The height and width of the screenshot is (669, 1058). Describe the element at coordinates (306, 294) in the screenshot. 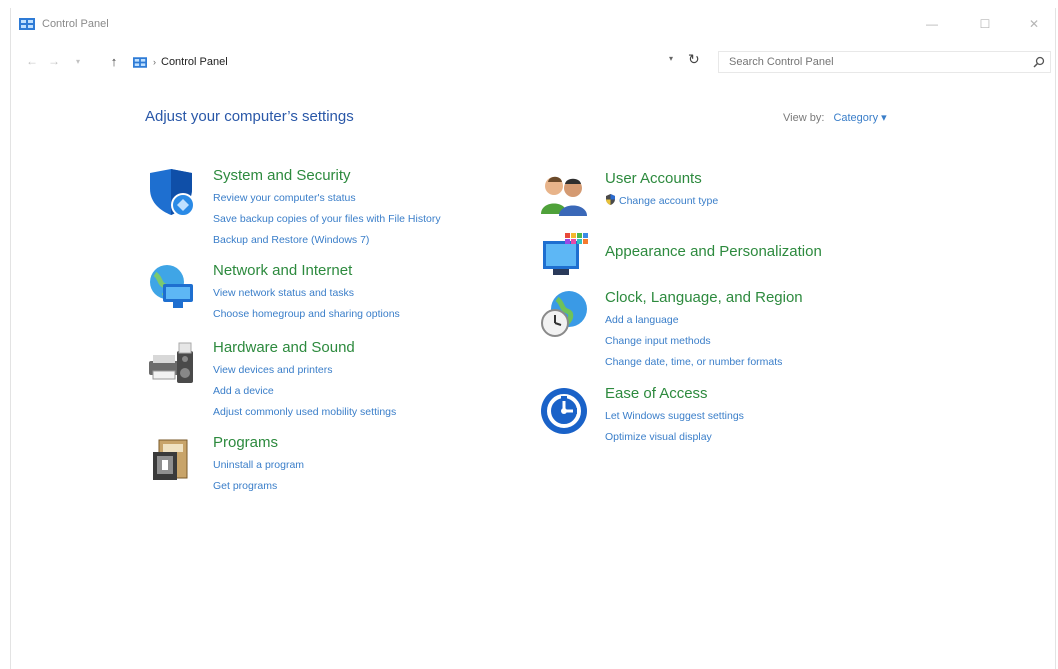

I see `category-link: View network status and tasks` at that location.